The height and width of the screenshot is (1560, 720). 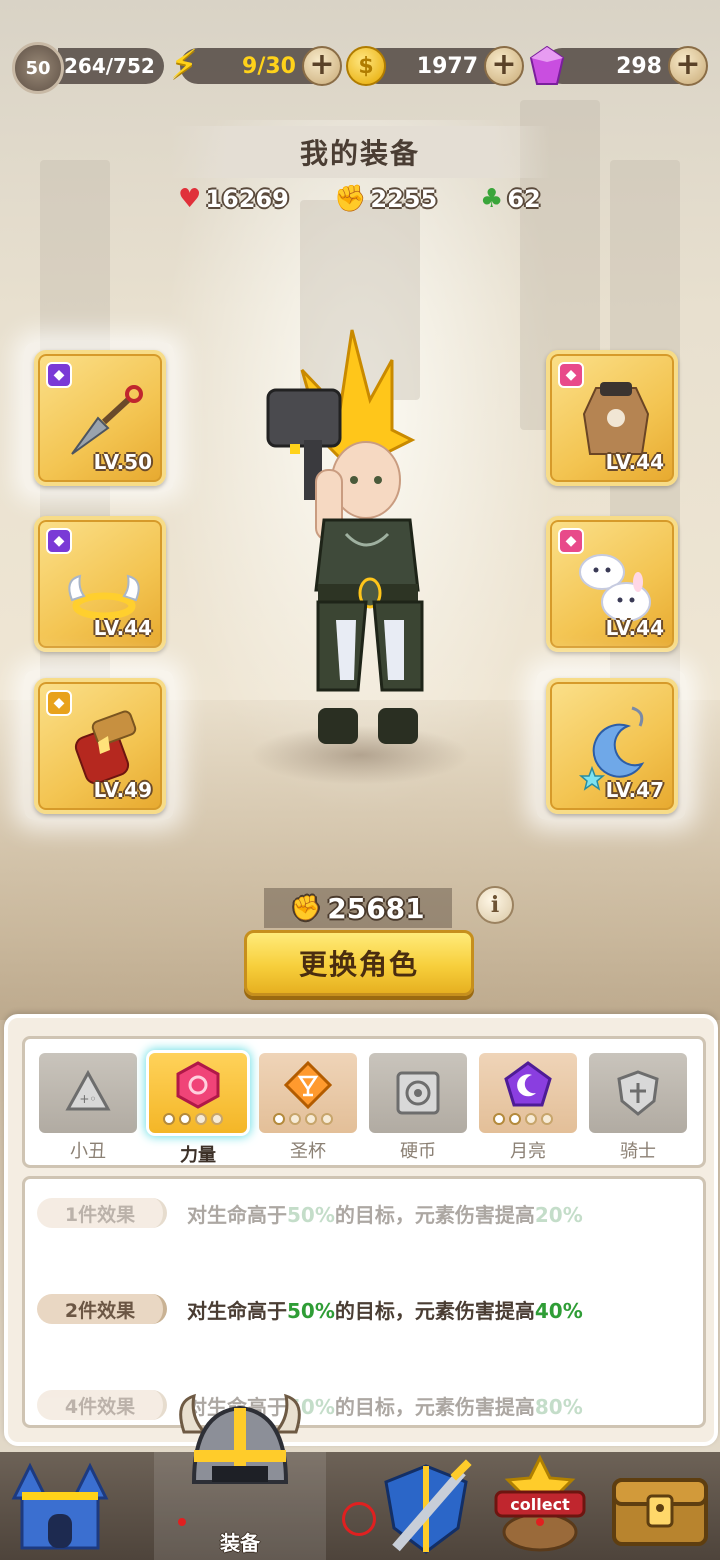 I want to click on nav-battle, so click(x=426, y=1506).